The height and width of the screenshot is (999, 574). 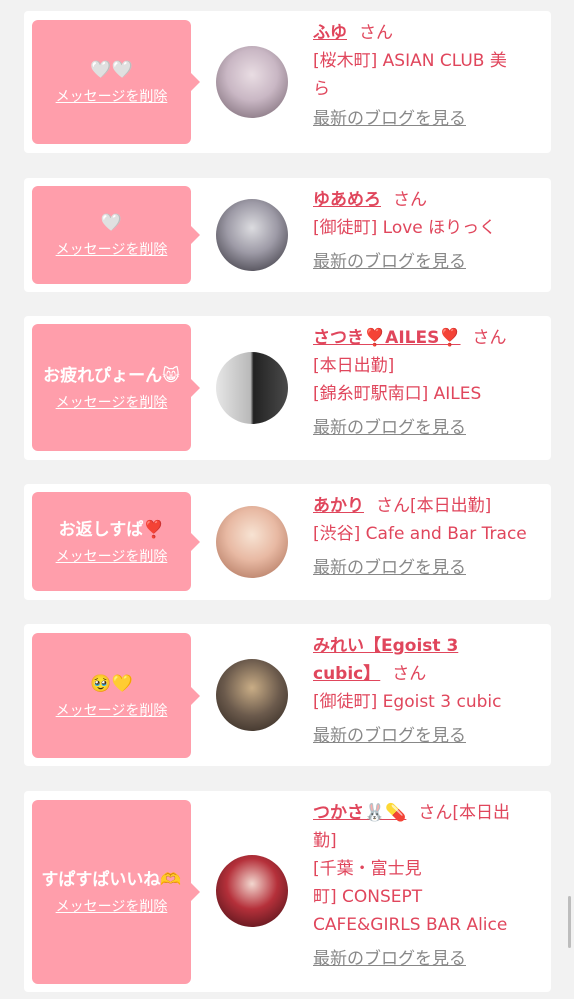 I want to click on shop-line: 勤], so click(x=325, y=841).